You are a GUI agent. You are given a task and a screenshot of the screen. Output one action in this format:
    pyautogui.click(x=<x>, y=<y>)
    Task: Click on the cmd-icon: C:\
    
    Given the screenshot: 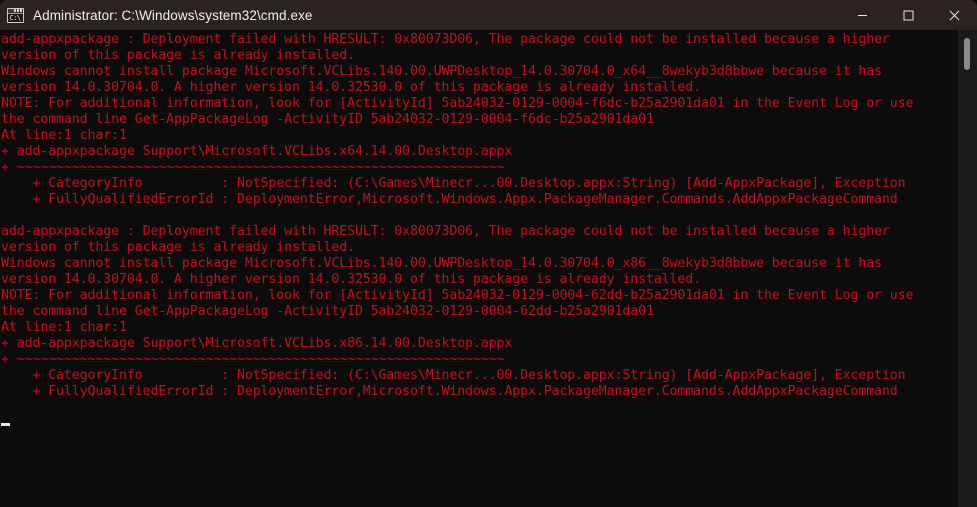 What is the action you would take?
    pyautogui.click(x=15, y=15)
    